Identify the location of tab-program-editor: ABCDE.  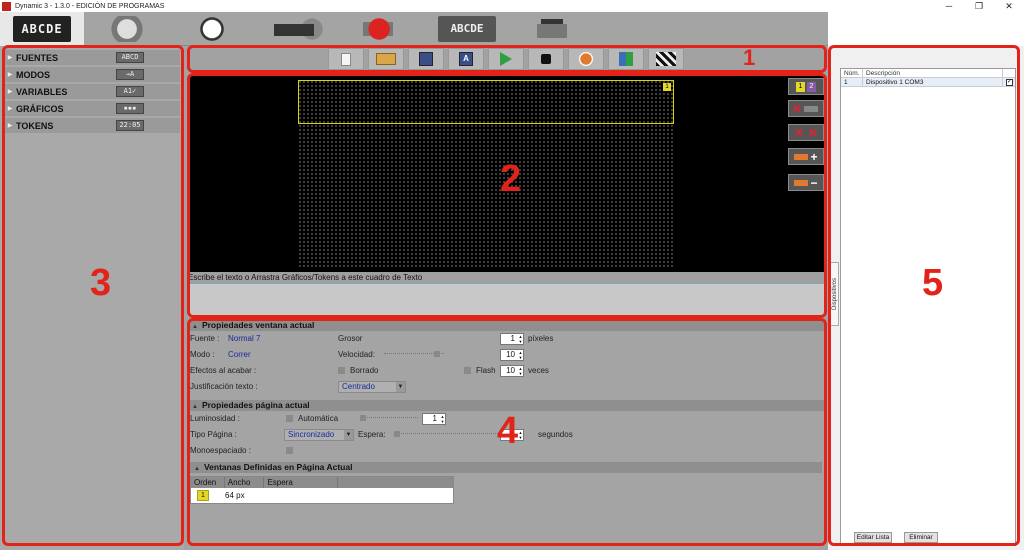
(42, 29).